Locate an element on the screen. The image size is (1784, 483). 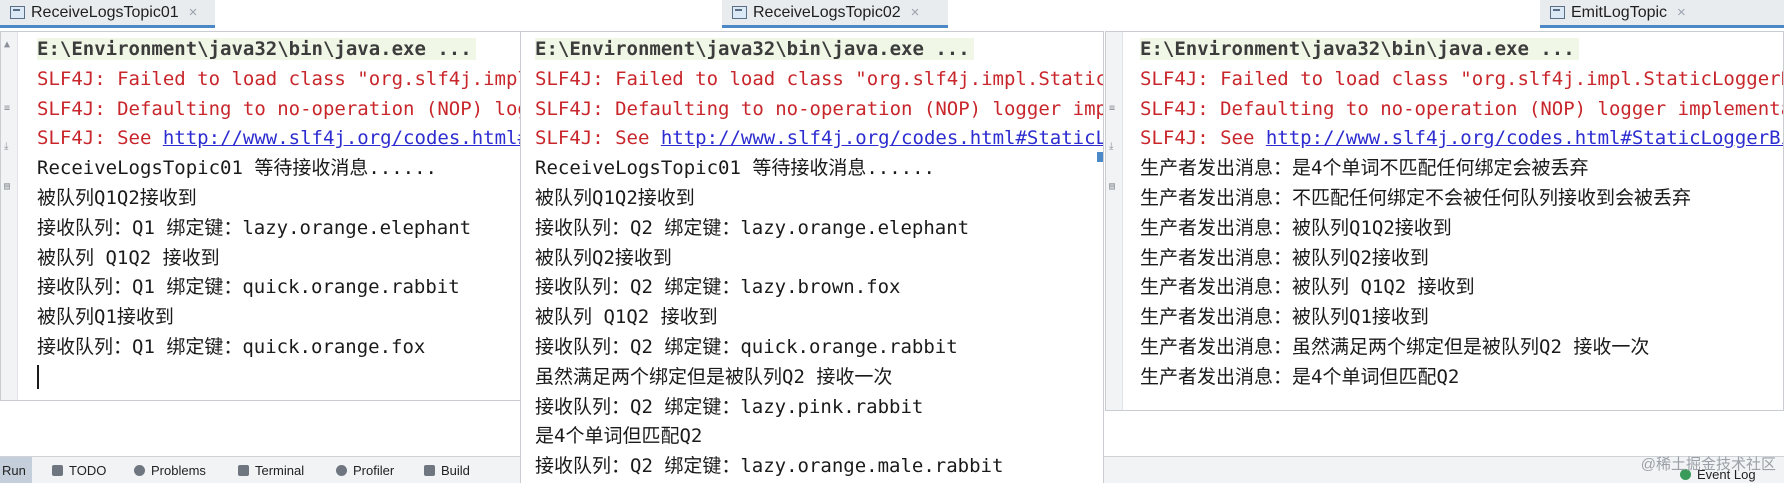
tab-receivelogstopic01: ReceiveLogsTopic01 × is located at coordinates (107, 14).